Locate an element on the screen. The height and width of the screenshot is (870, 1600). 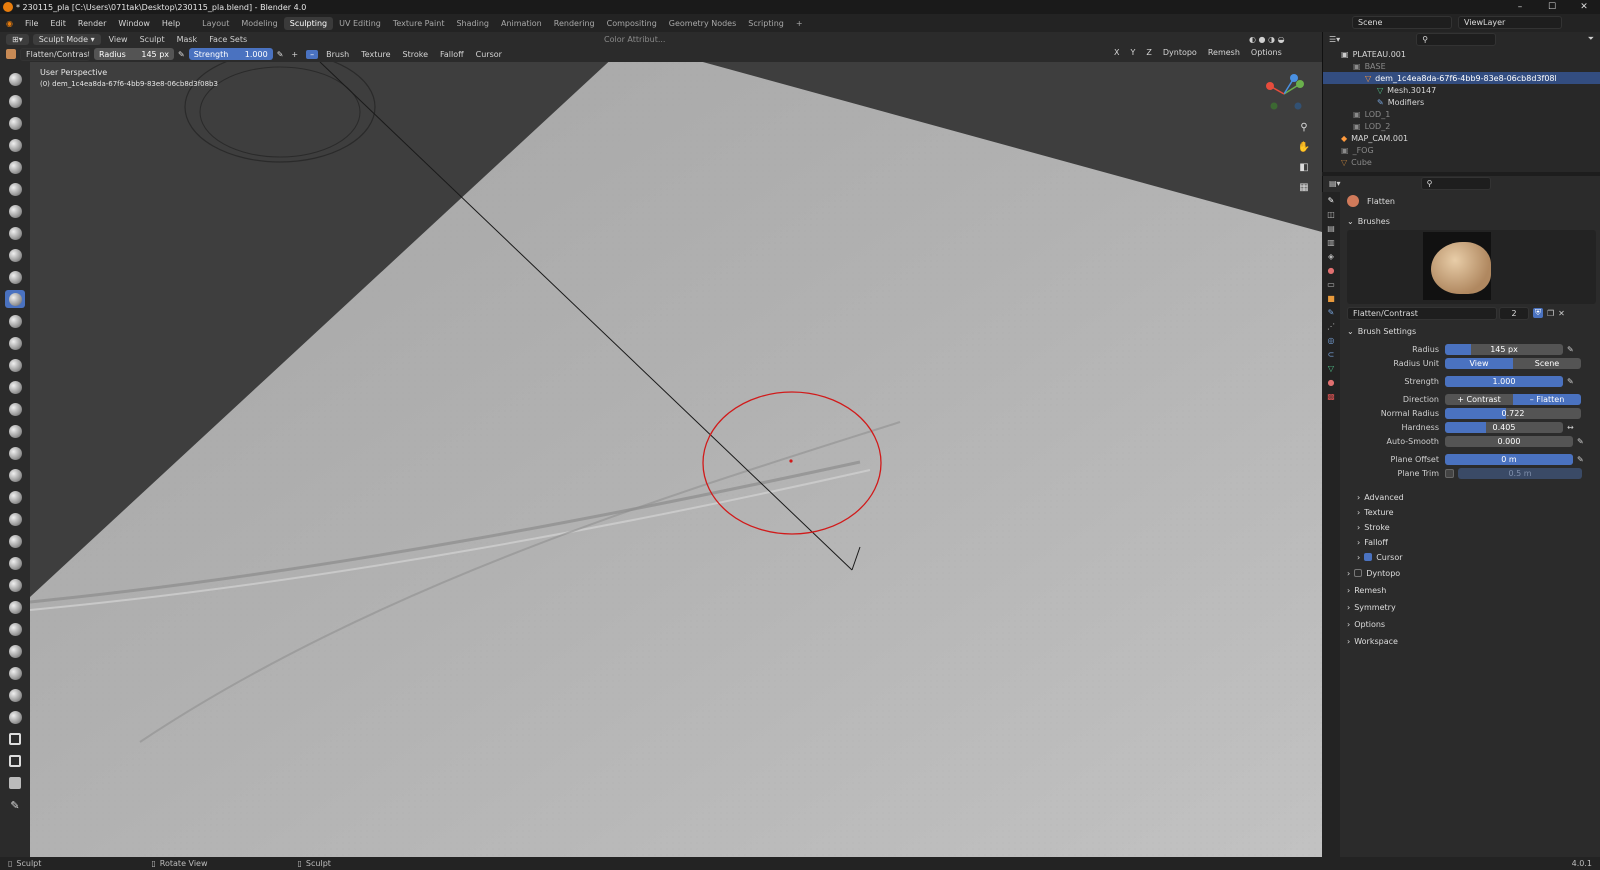
outliner-item-plateau: ▣ PLATEAU.001 is located at coordinates (1461, 54).